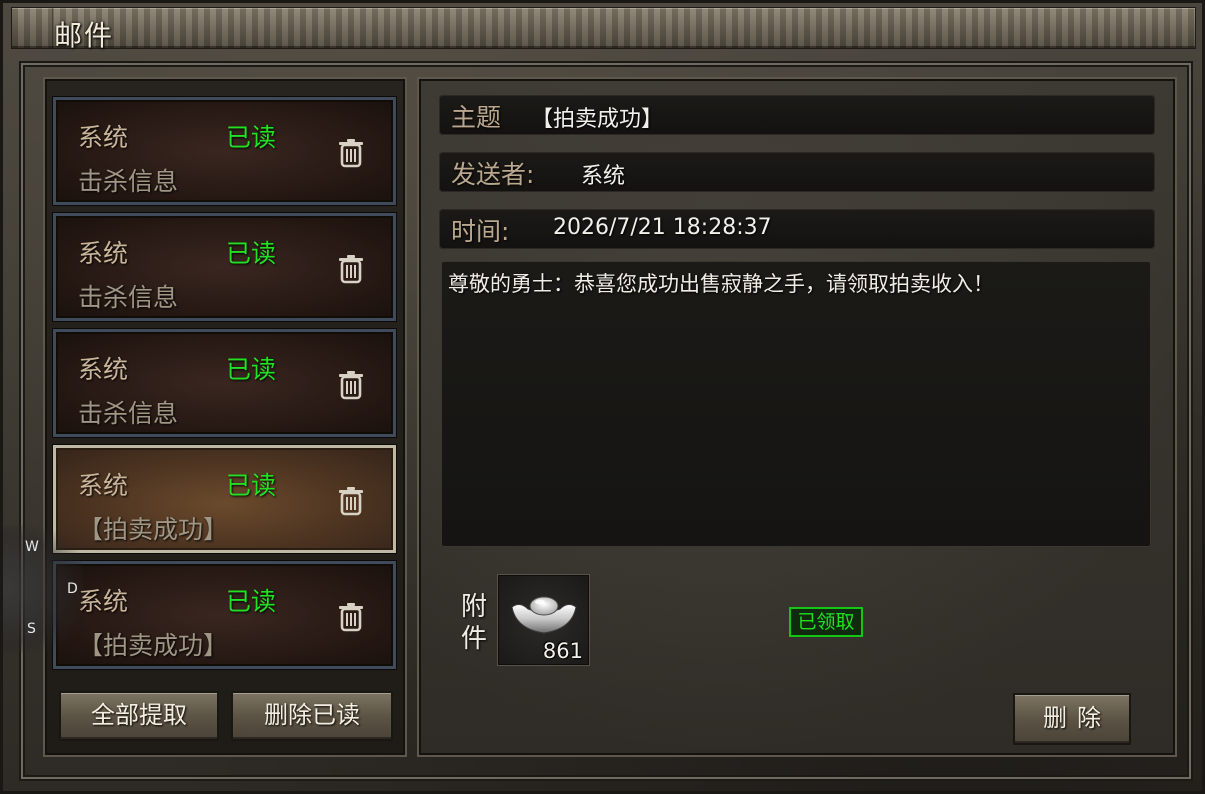 The height and width of the screenshot is (794, 1205). I want to click on time-row: 时间: 2026/7/21 18:28:37, so click(797, 229).